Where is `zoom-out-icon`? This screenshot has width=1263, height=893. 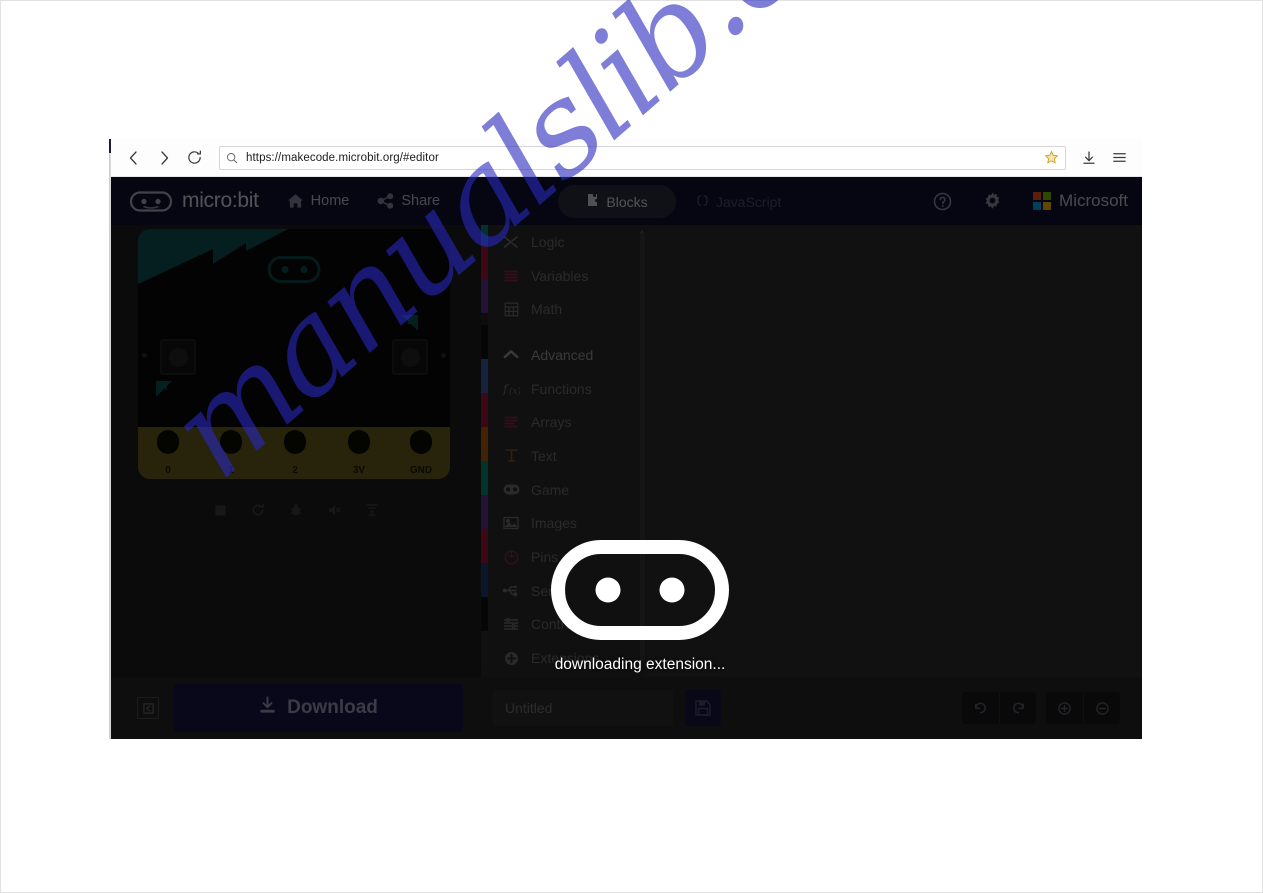
zoom-out-icon is located at coordinates (1101, 708).